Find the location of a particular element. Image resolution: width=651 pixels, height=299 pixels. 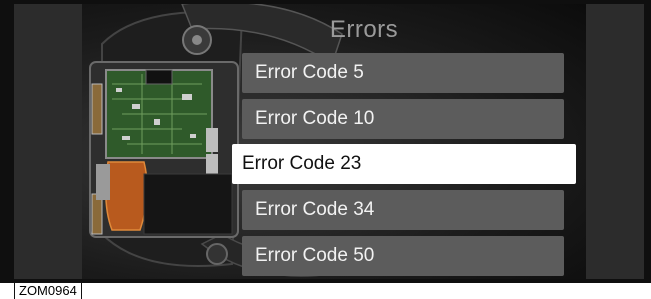

right-bezel is located at coordinates (615, 141).